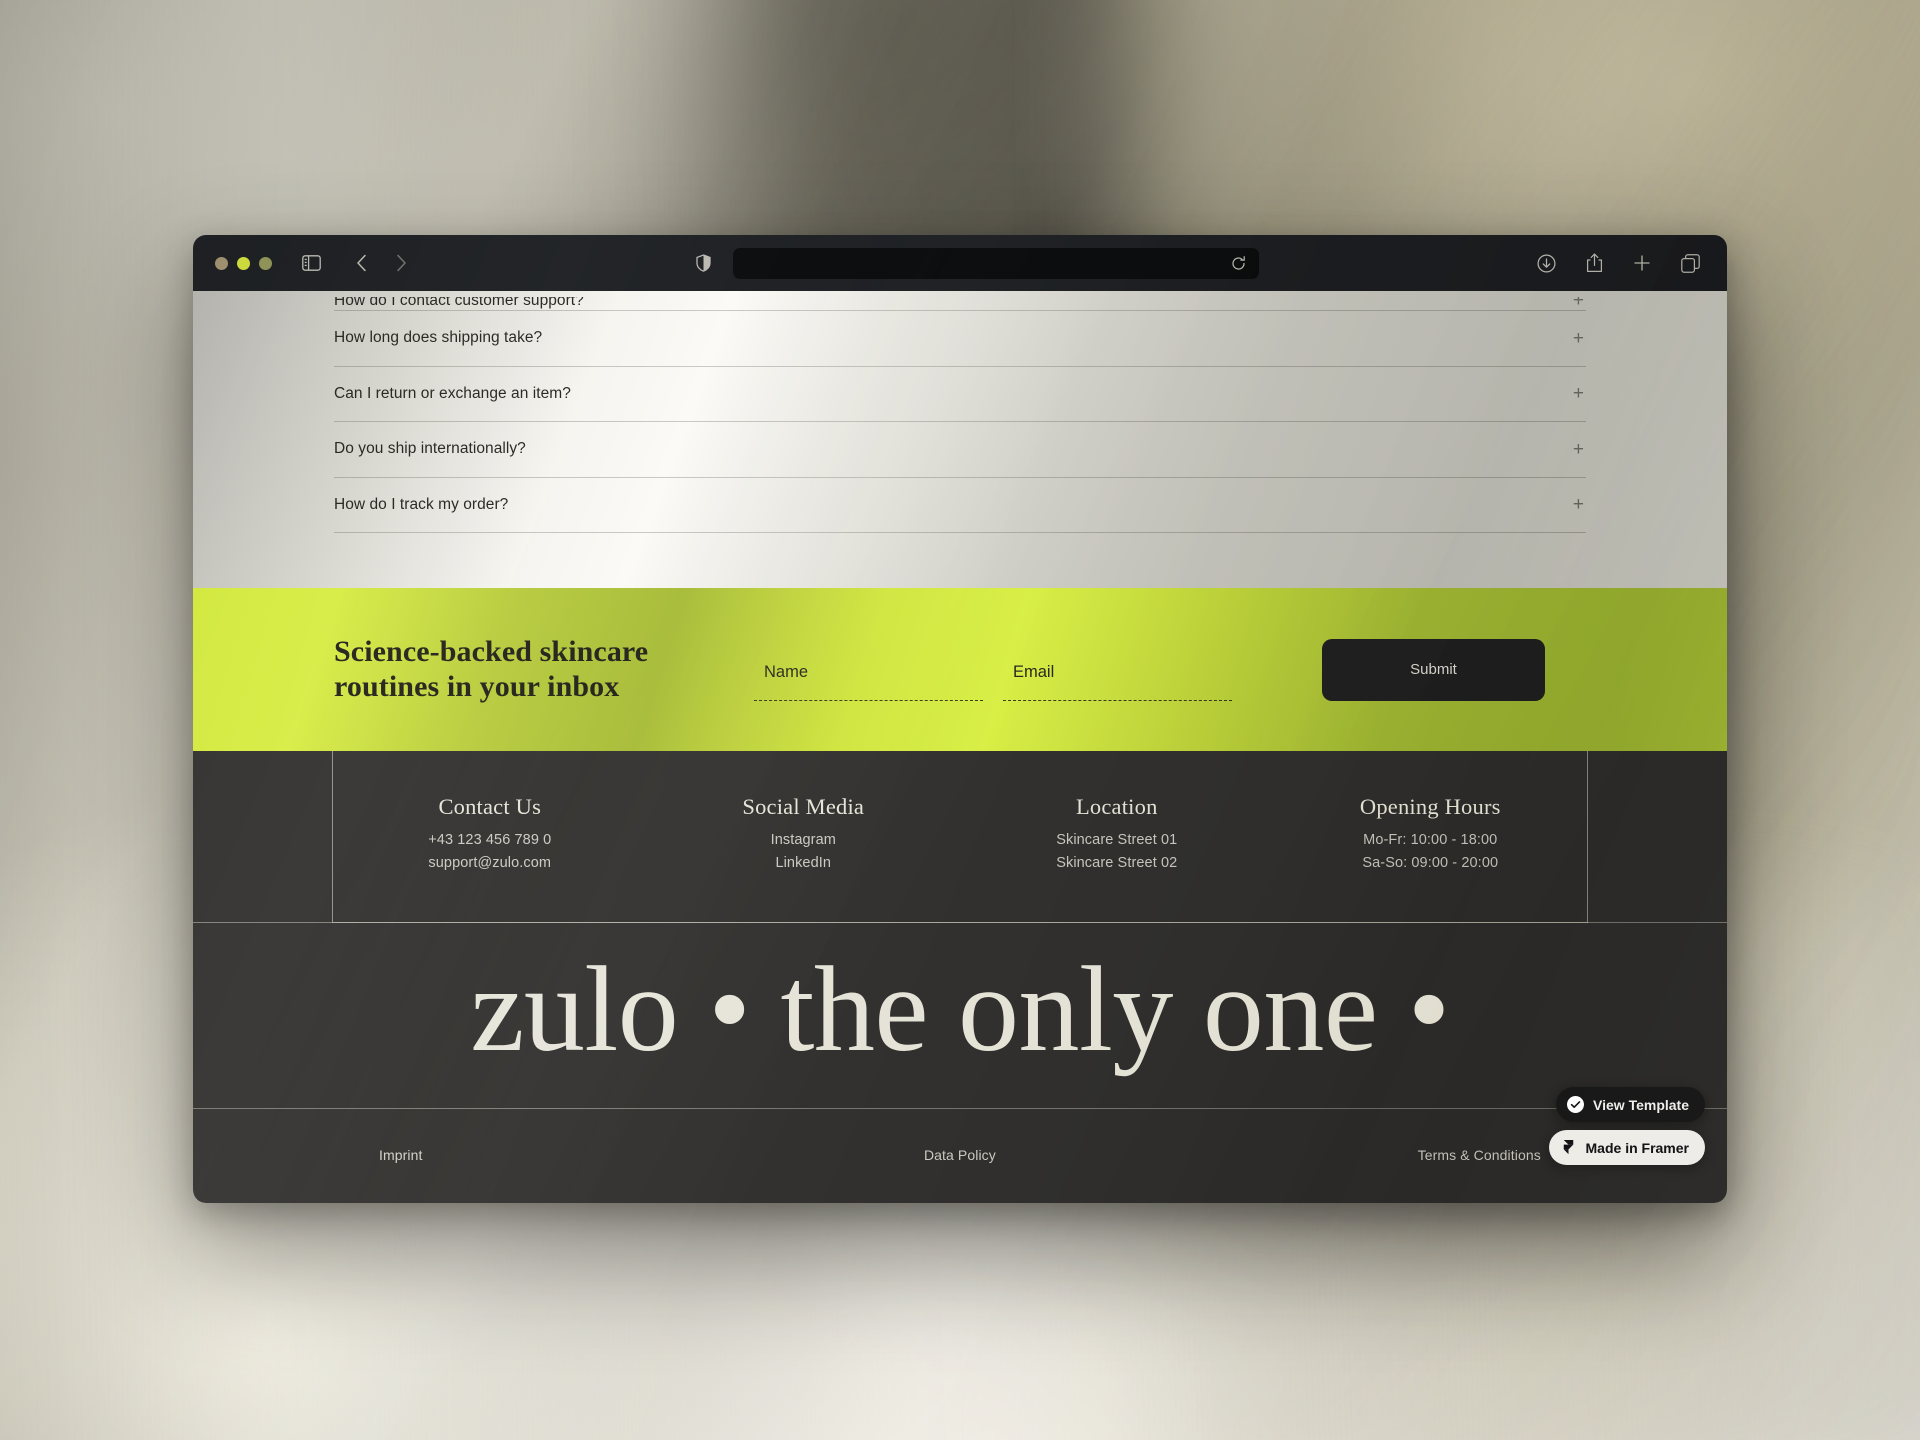 The width and height of the screenshot is (1920, 1440). I want to click on faq-question: Can I return or exchange an item?, so click(452, 393).